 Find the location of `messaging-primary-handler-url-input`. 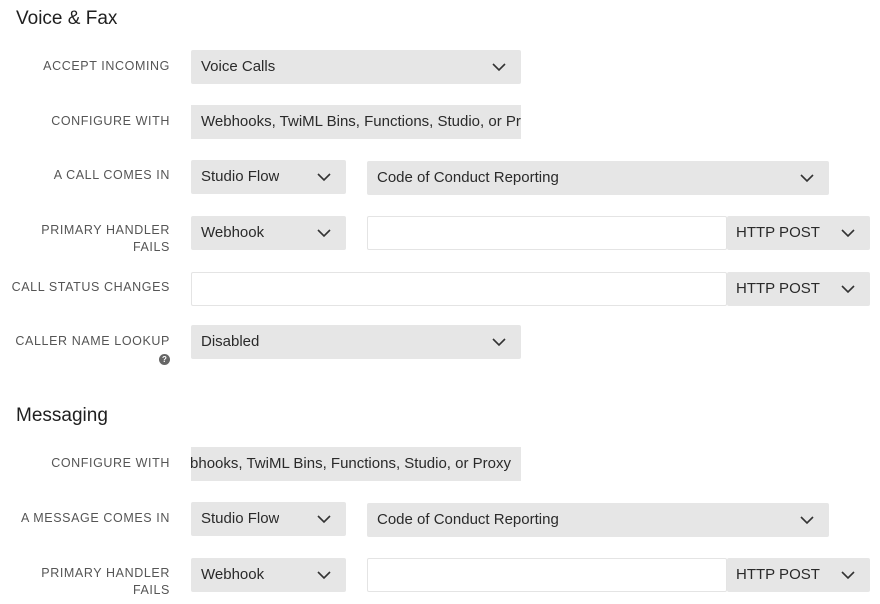

messaging-primary-handler-url-input is located at coordinates (547, 575).